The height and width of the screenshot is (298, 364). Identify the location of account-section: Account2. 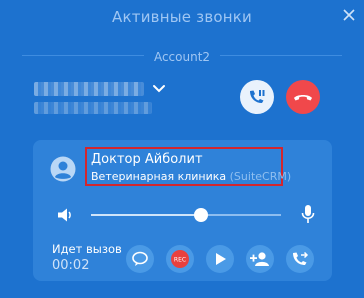
(182, 55).